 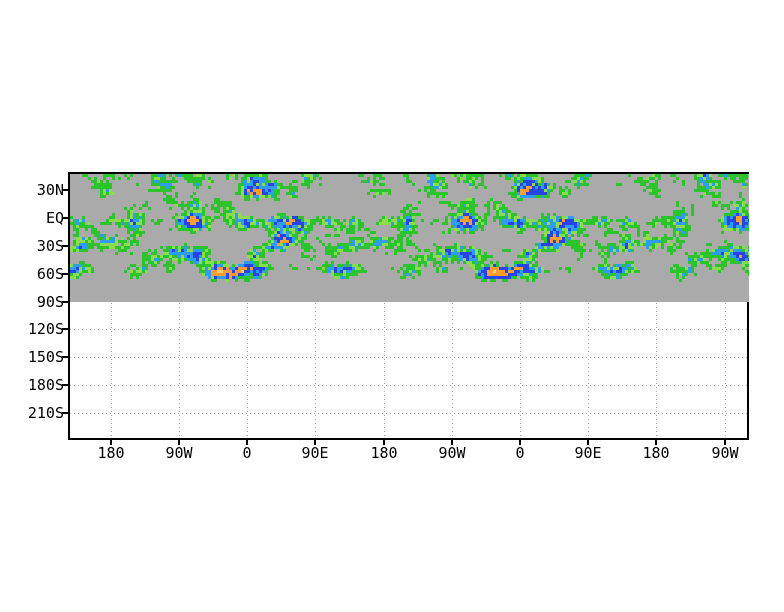 I want to click on y-tick-label: 180S, so click(x=45, y=385).